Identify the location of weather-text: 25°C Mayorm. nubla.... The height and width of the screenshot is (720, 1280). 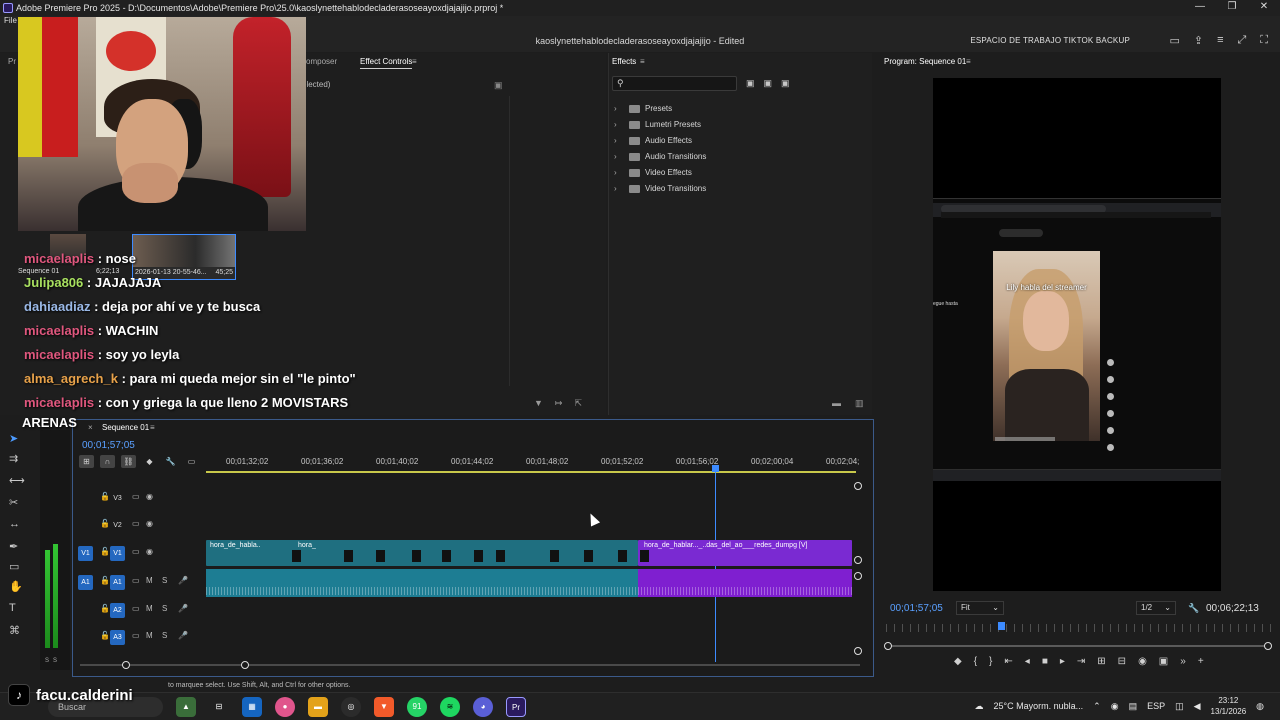
(1039, 706).